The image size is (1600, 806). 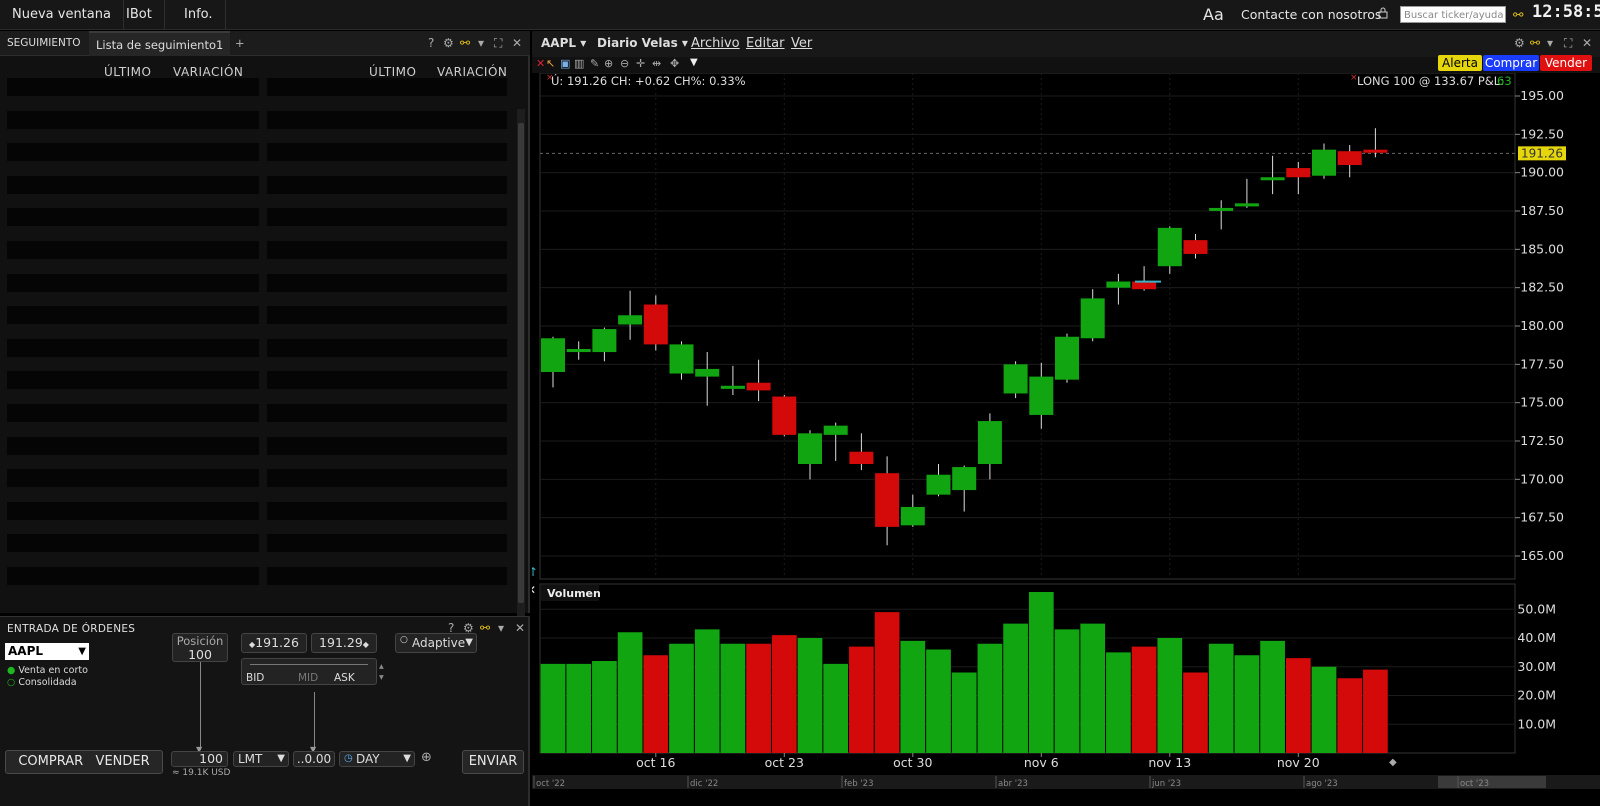 What do you see at coordinates (123, 761) in the screenshot?
I see `sell-button: VENDER` at bounding box center [123, 761].